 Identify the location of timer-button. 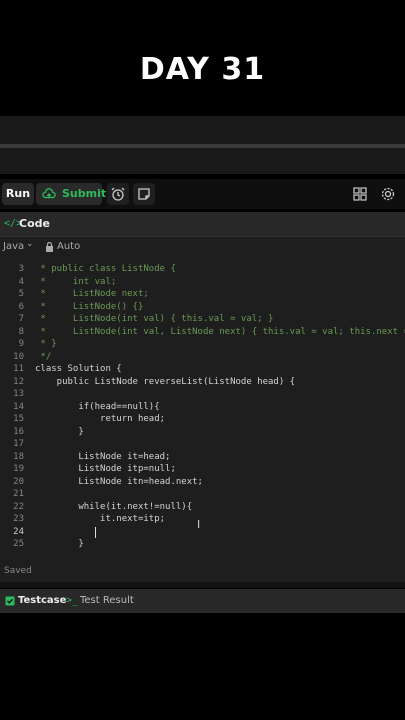
(118, 194).